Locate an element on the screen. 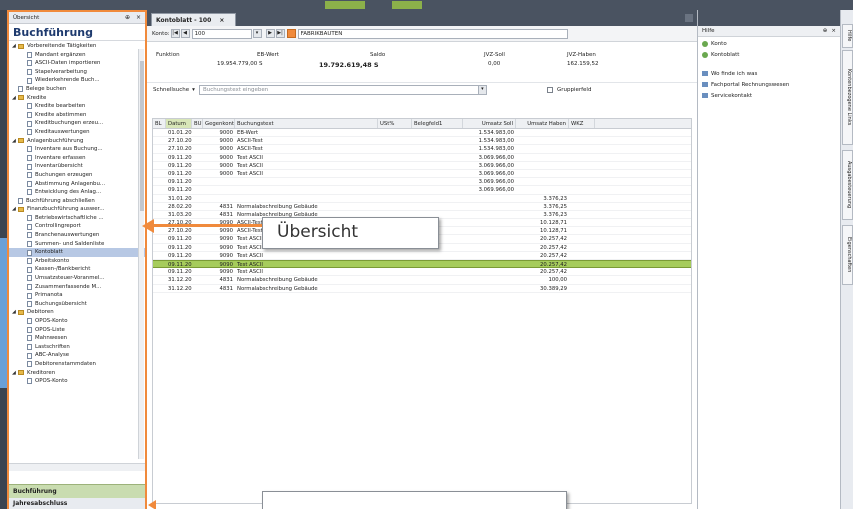  top-button-b is located at coordinates (407, 5).